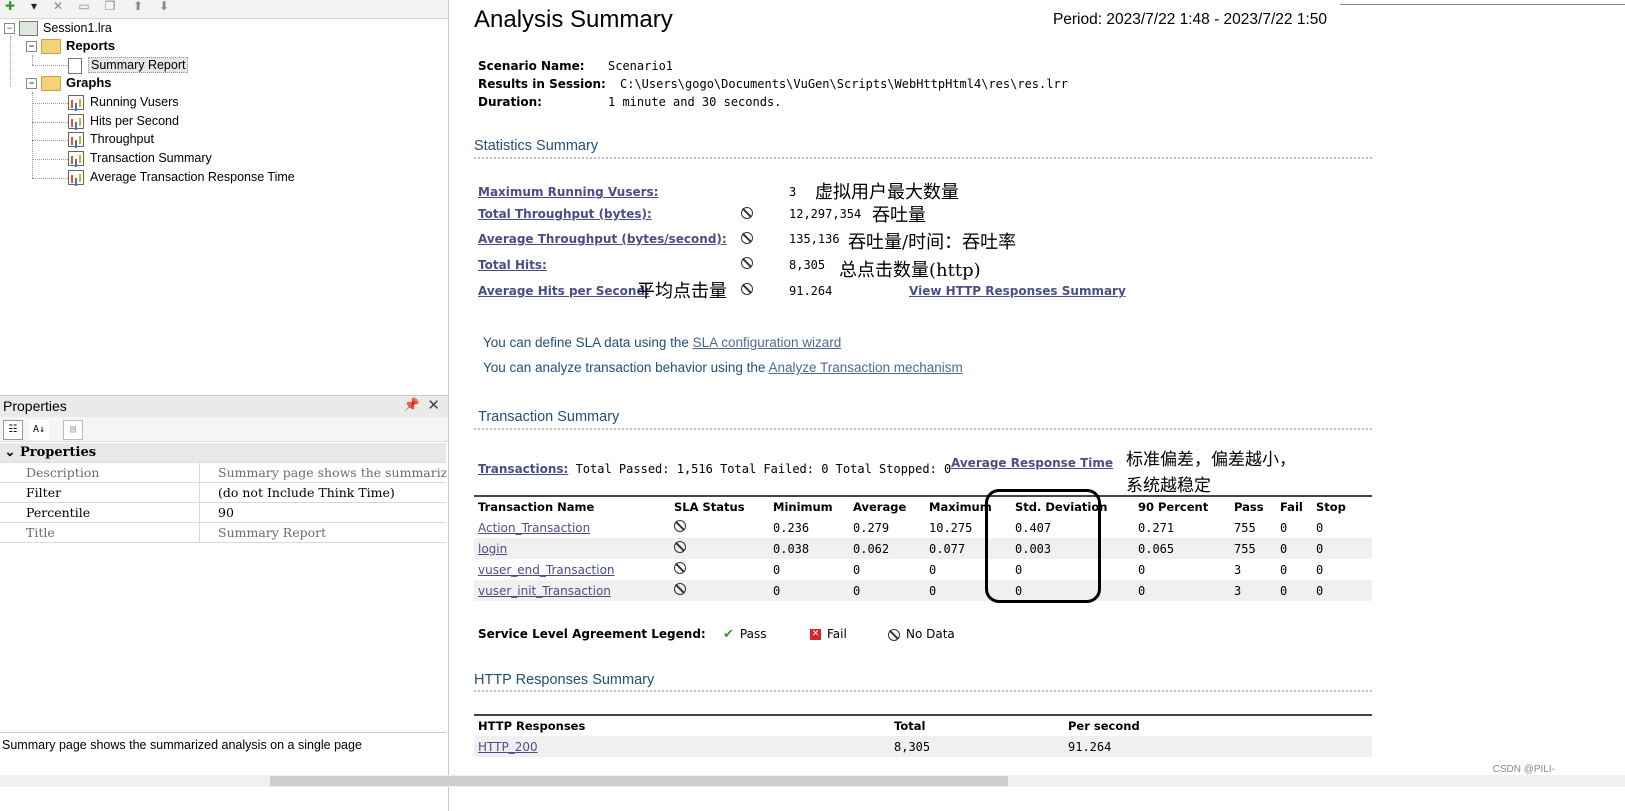 This screenshot has width=1625, height=811. Describe the element at coordinates (572, 569) in the screenshot. I see `transaction-name-link: vuser_end_Transaction` at that location.